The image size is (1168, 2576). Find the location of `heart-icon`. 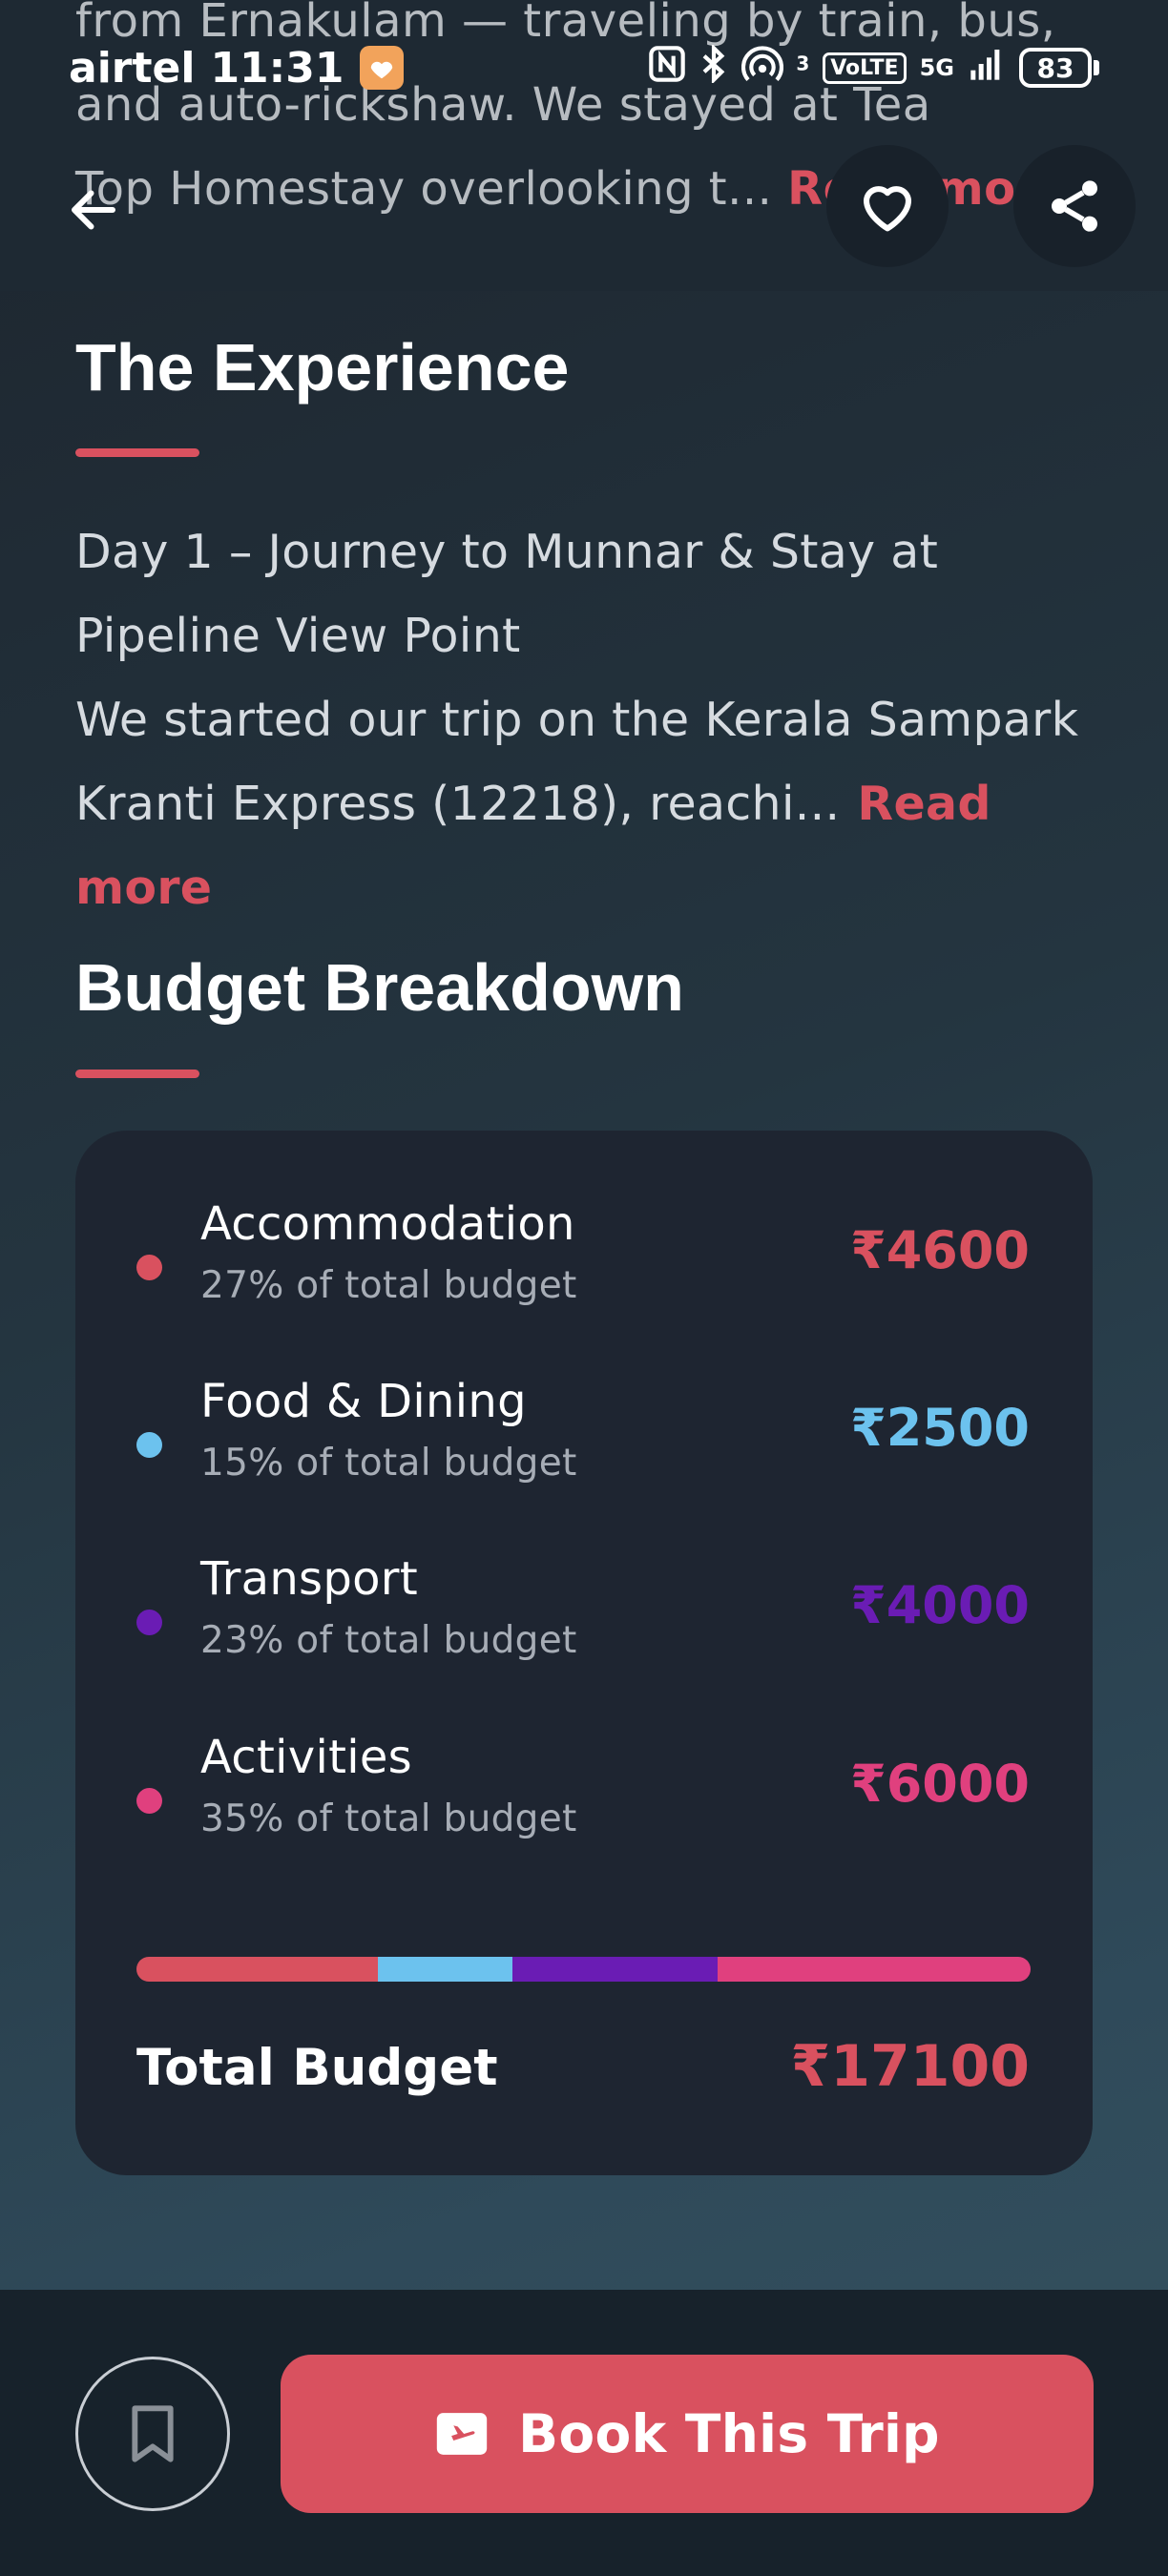

heart-icon is located at coordinates (887, 209).